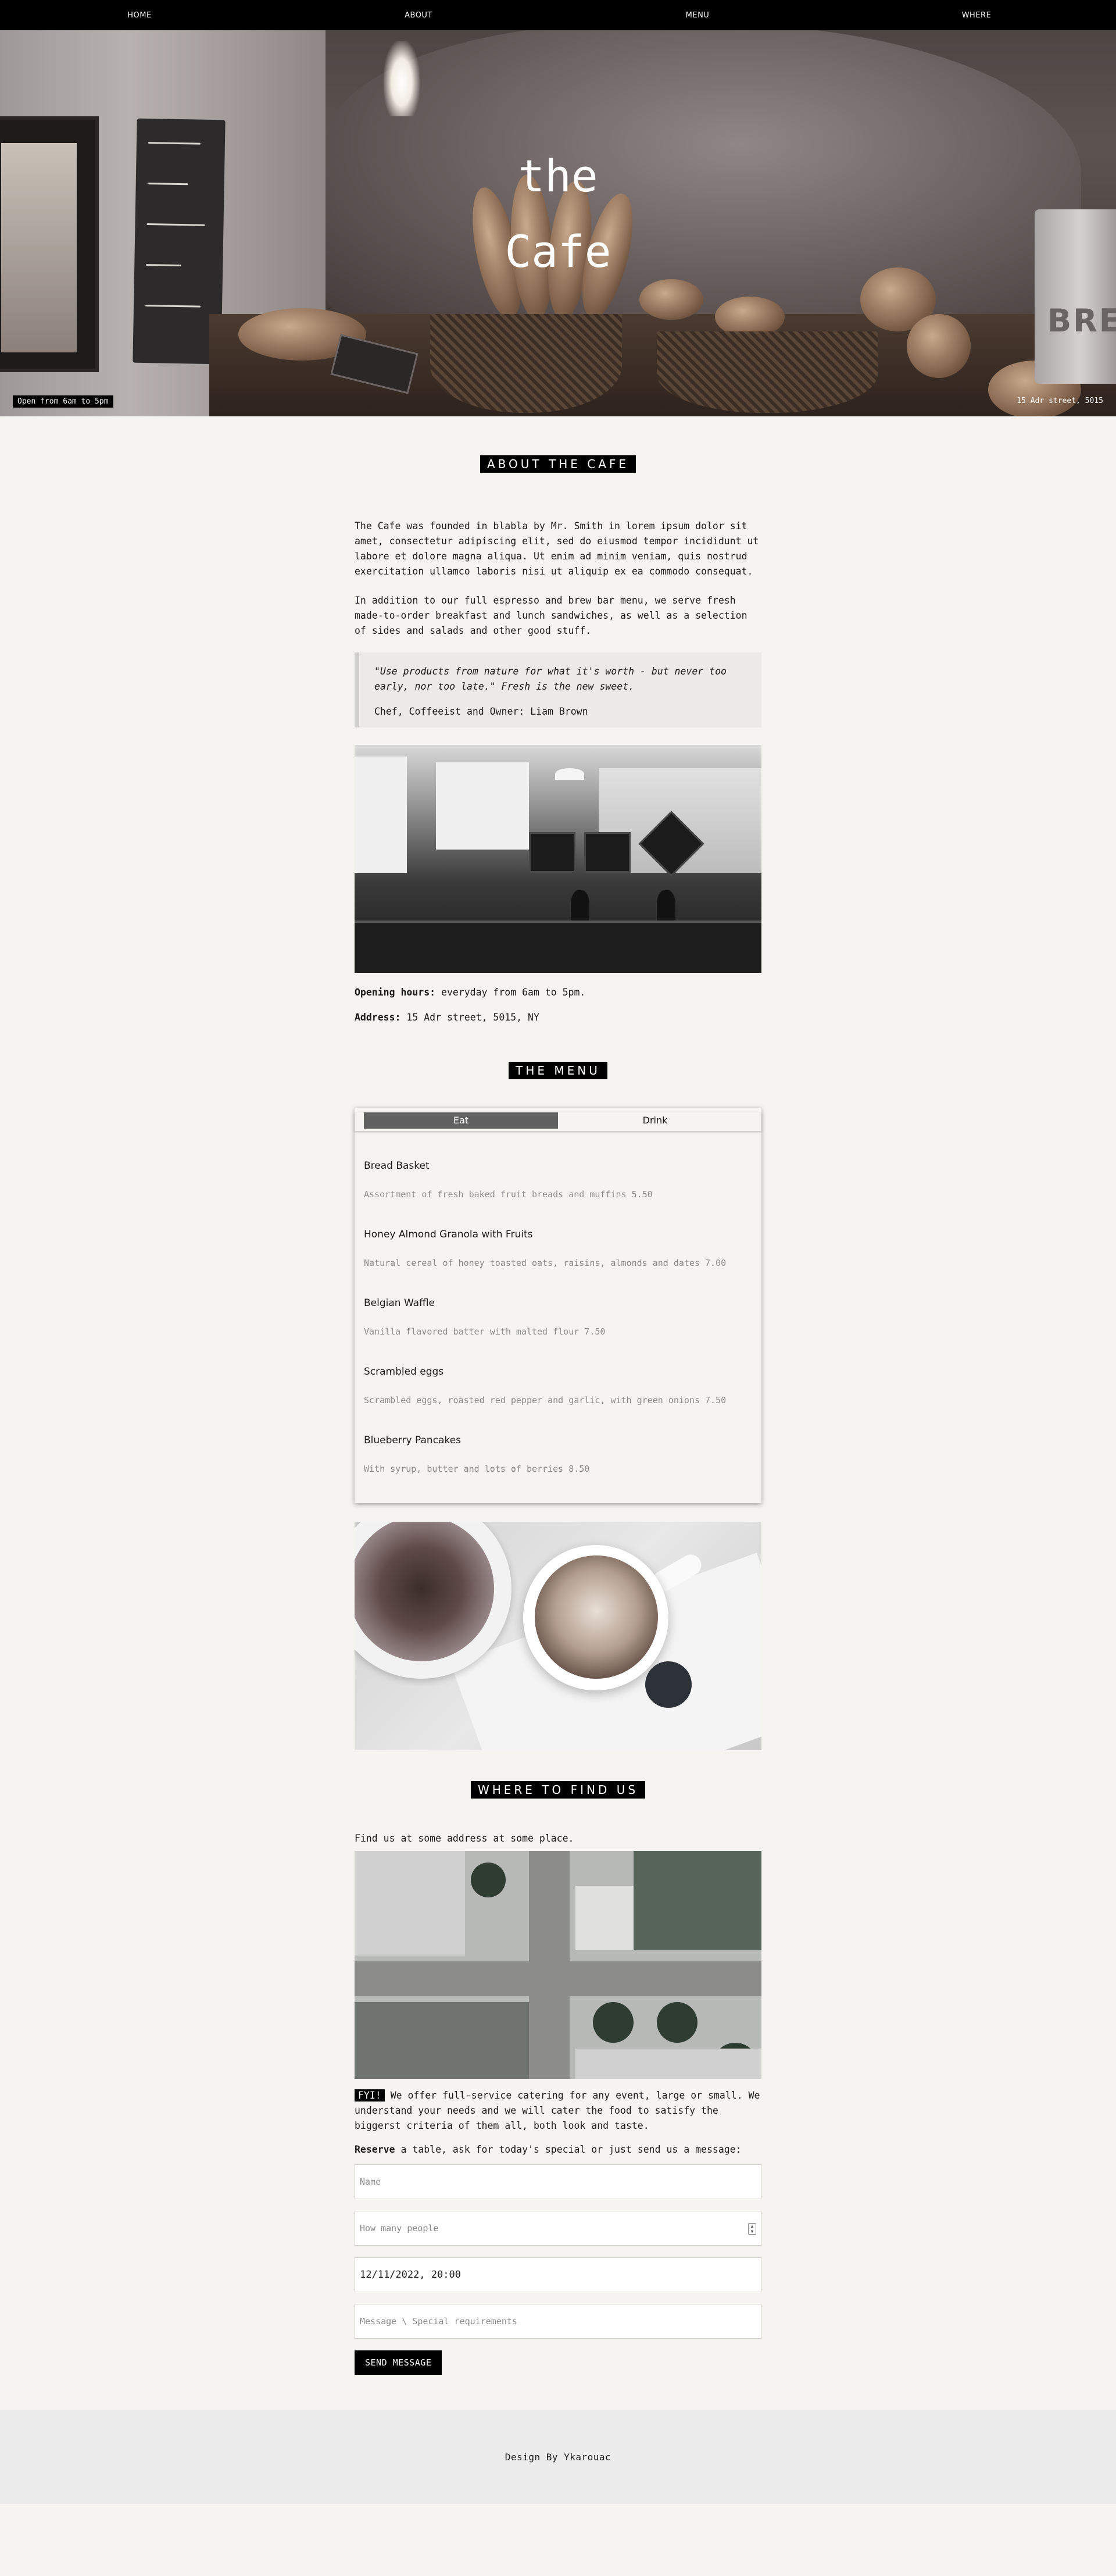 The image size is (1116, 2576). Describe the element at coordinates (514, 993) in the screenshot. I see `opening-hours-value: everyday from 6am to 5pm.` at that location.